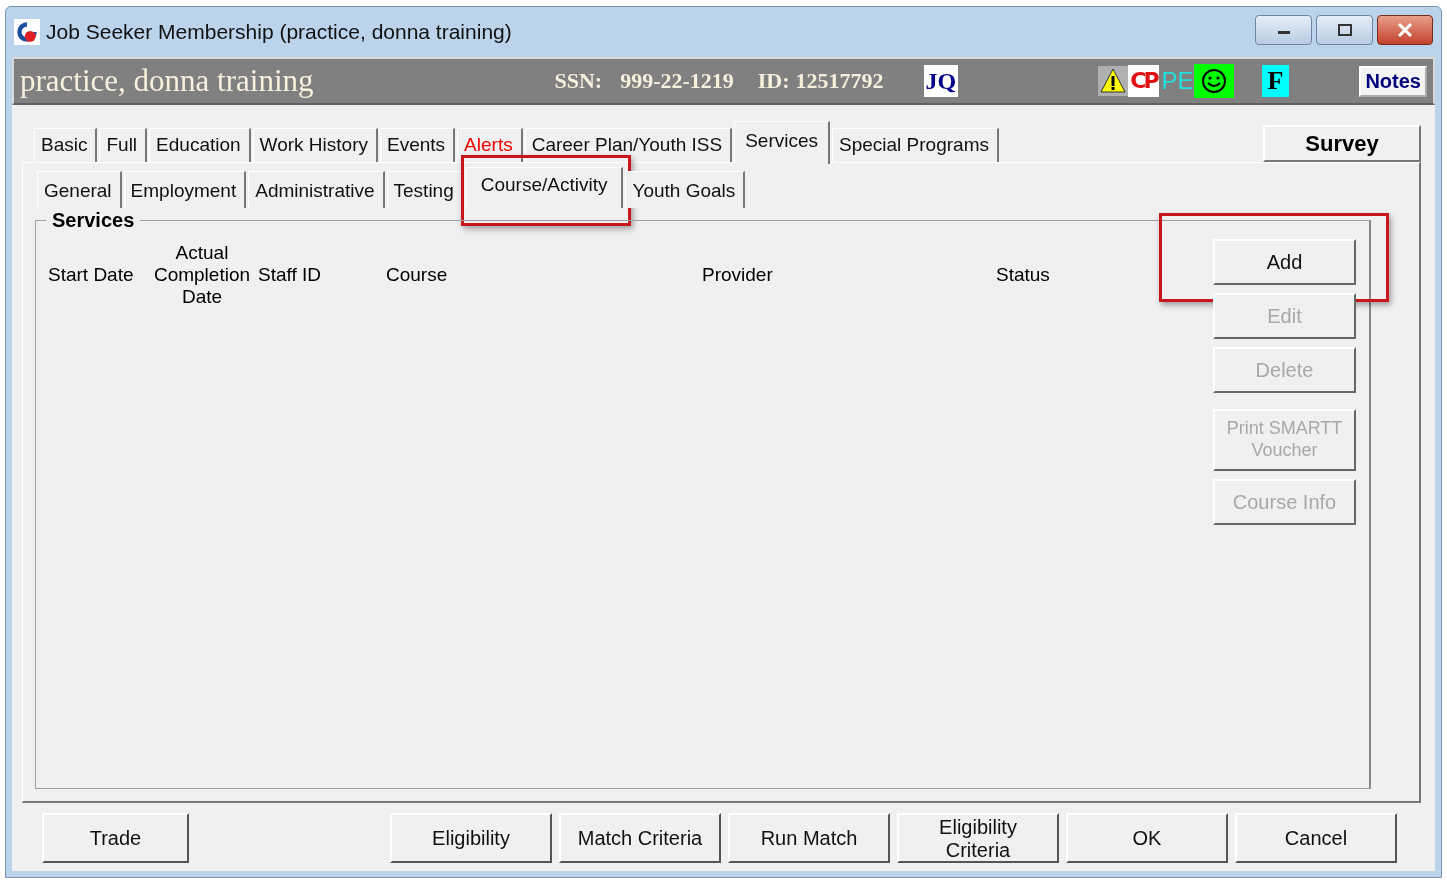 This screenshot has height=882, width=1447. I want to click on close-button, so click(1405, 30).